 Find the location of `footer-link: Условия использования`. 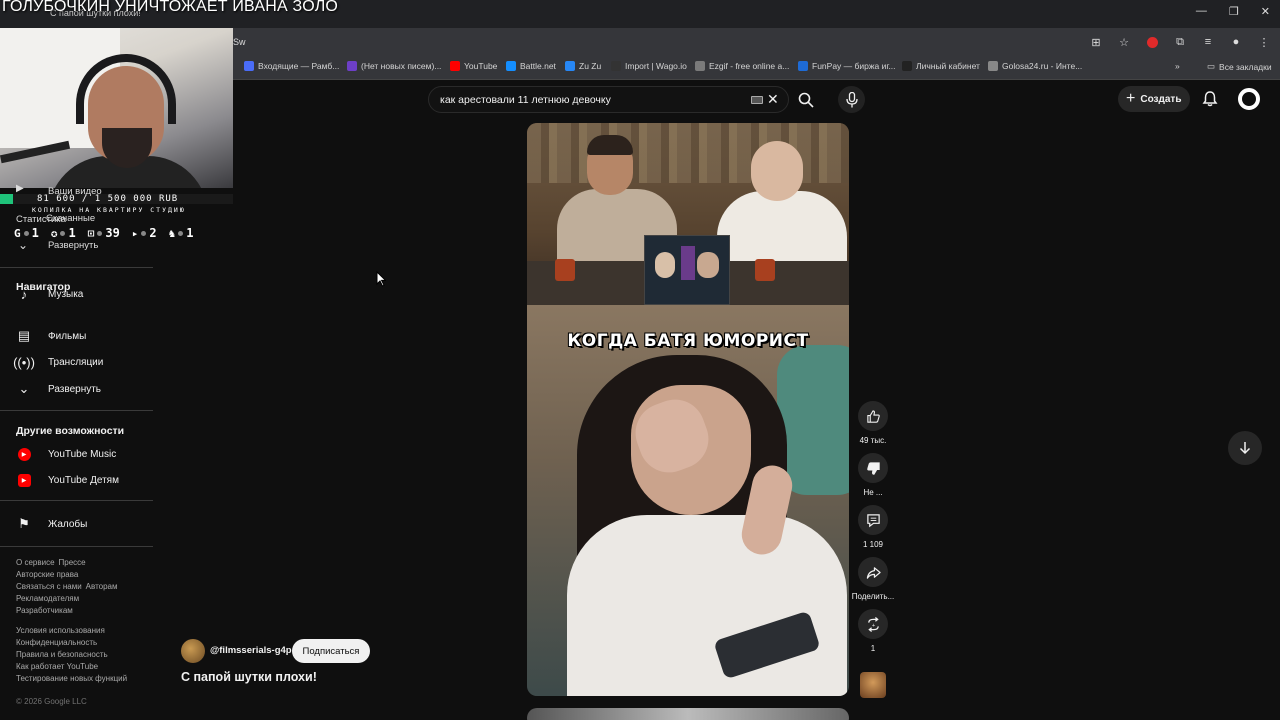

footer-link: Условия использования is located at coordinates (60, 630).